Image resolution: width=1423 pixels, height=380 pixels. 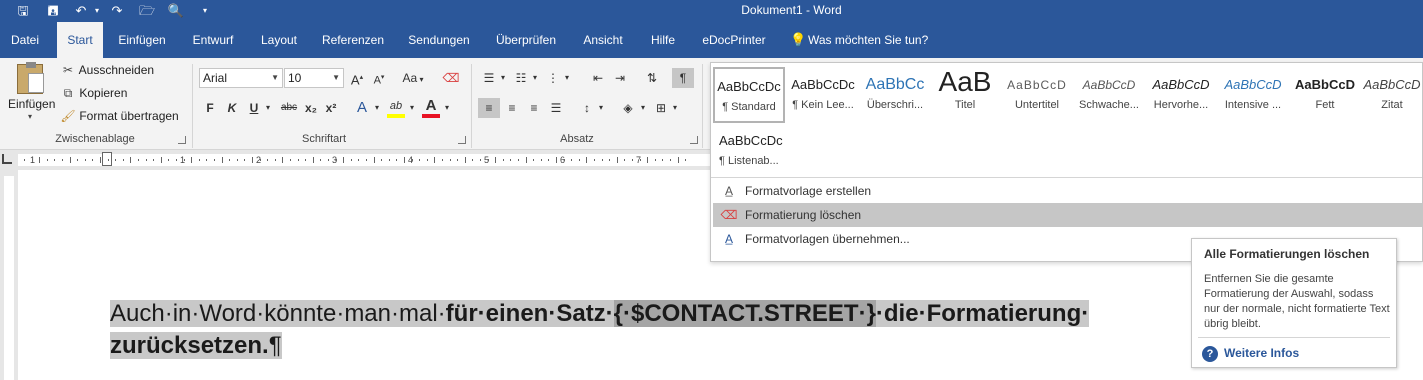 What do you see at coordinates (314, 78) in the screenshot?
I see `font-size-combo: 10 ▼` at bounding box center [314, 78].